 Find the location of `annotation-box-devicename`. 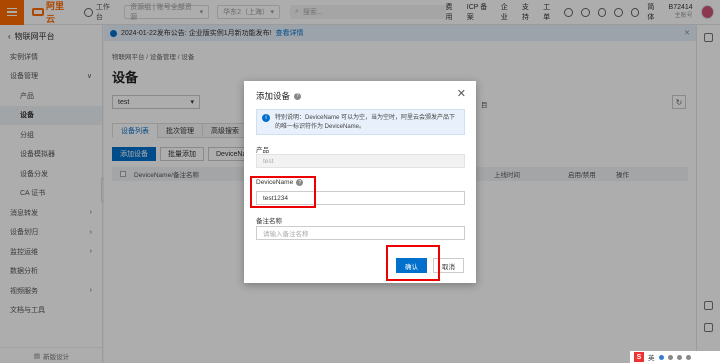

annotation-box-devicename is located at coordinates (283, 192).